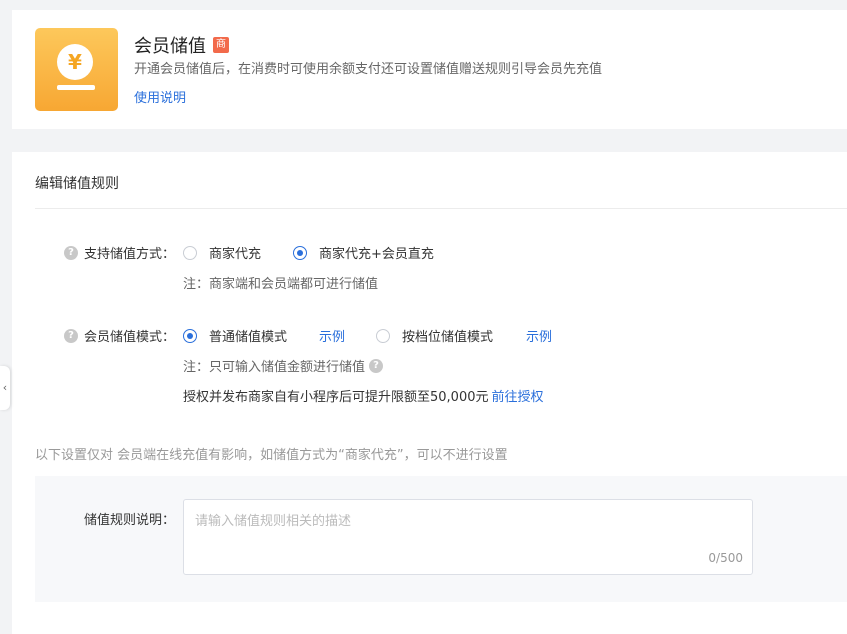  What do you see at coordinates (160, 96) in the screenshot?
I see `help-link: 使用说明` at bounding box center [160, 96].